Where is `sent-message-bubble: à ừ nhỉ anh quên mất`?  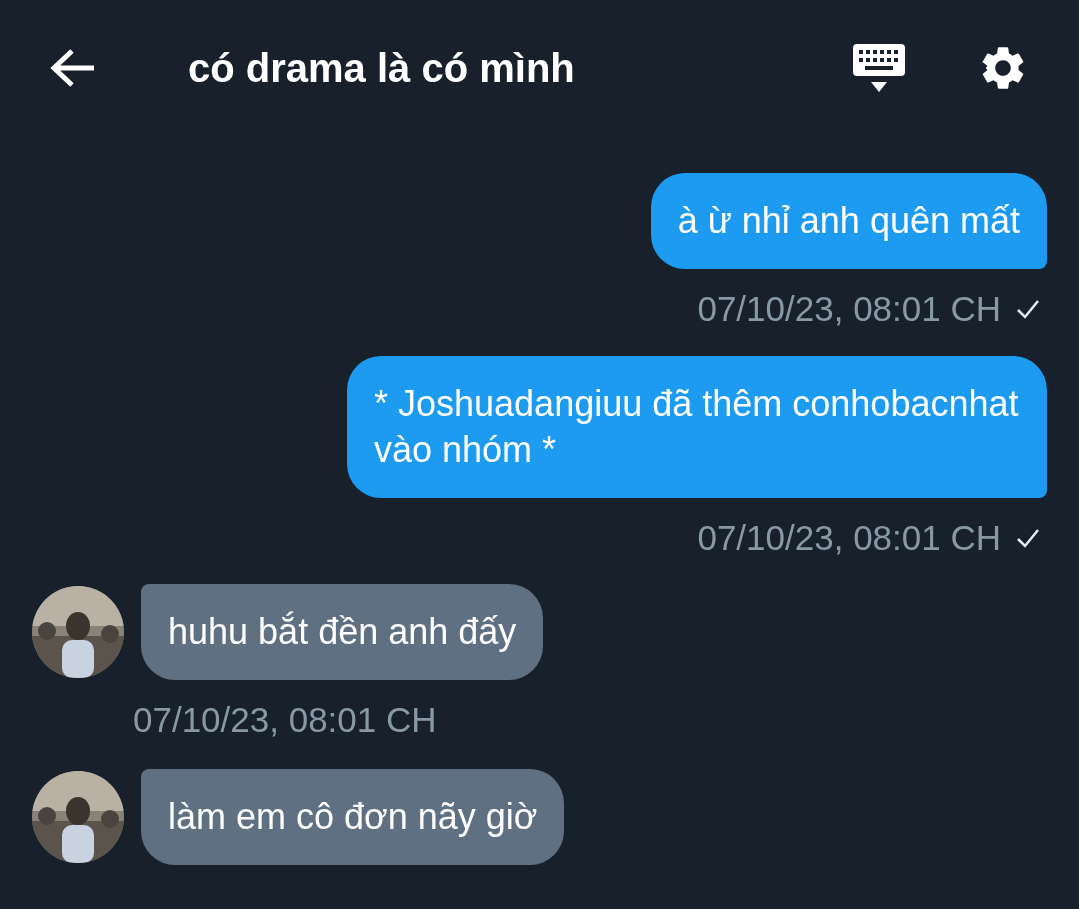 sent-message-bubble: à ừ nhỉ anh quên mất is located at coordinates (848, 221).